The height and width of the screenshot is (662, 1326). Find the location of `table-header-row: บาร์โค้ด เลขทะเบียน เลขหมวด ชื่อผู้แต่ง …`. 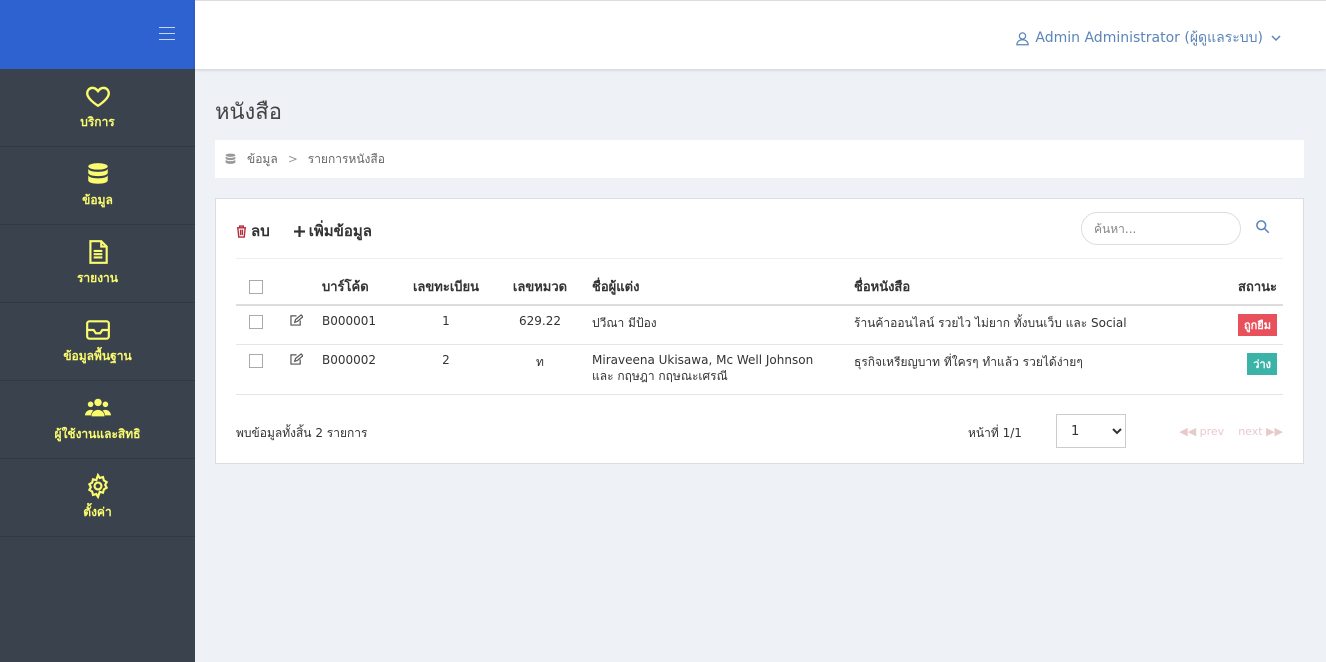

table-header-row: บาร์โค้ด เลขทะเบียน เลขหมวด ชื่อผู้แต่ง … is located at coordinates (759, 287).